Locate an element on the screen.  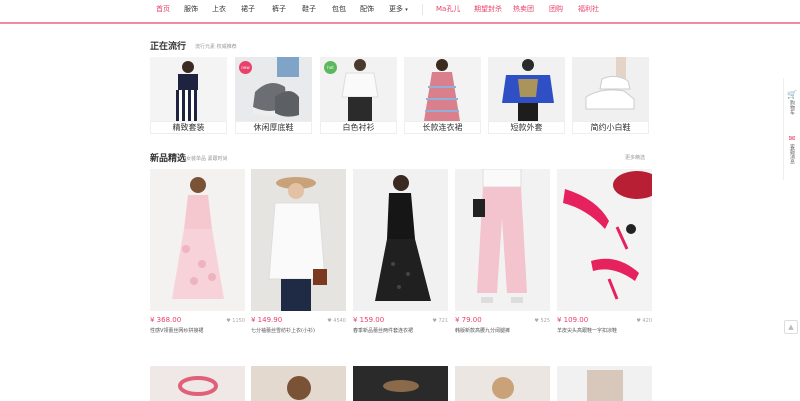
nav-promo-3: 热卖团 is located at coordinates (523, 9).